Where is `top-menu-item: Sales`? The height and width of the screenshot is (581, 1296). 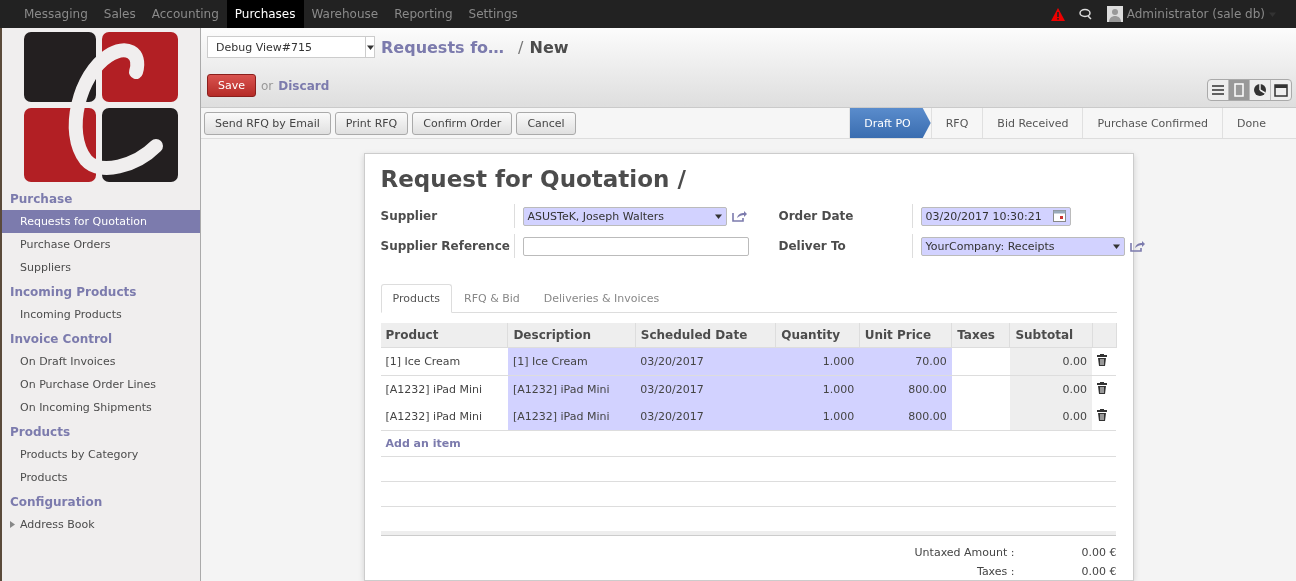 top-menu-item: Sales is located at coordinates (119, 14).